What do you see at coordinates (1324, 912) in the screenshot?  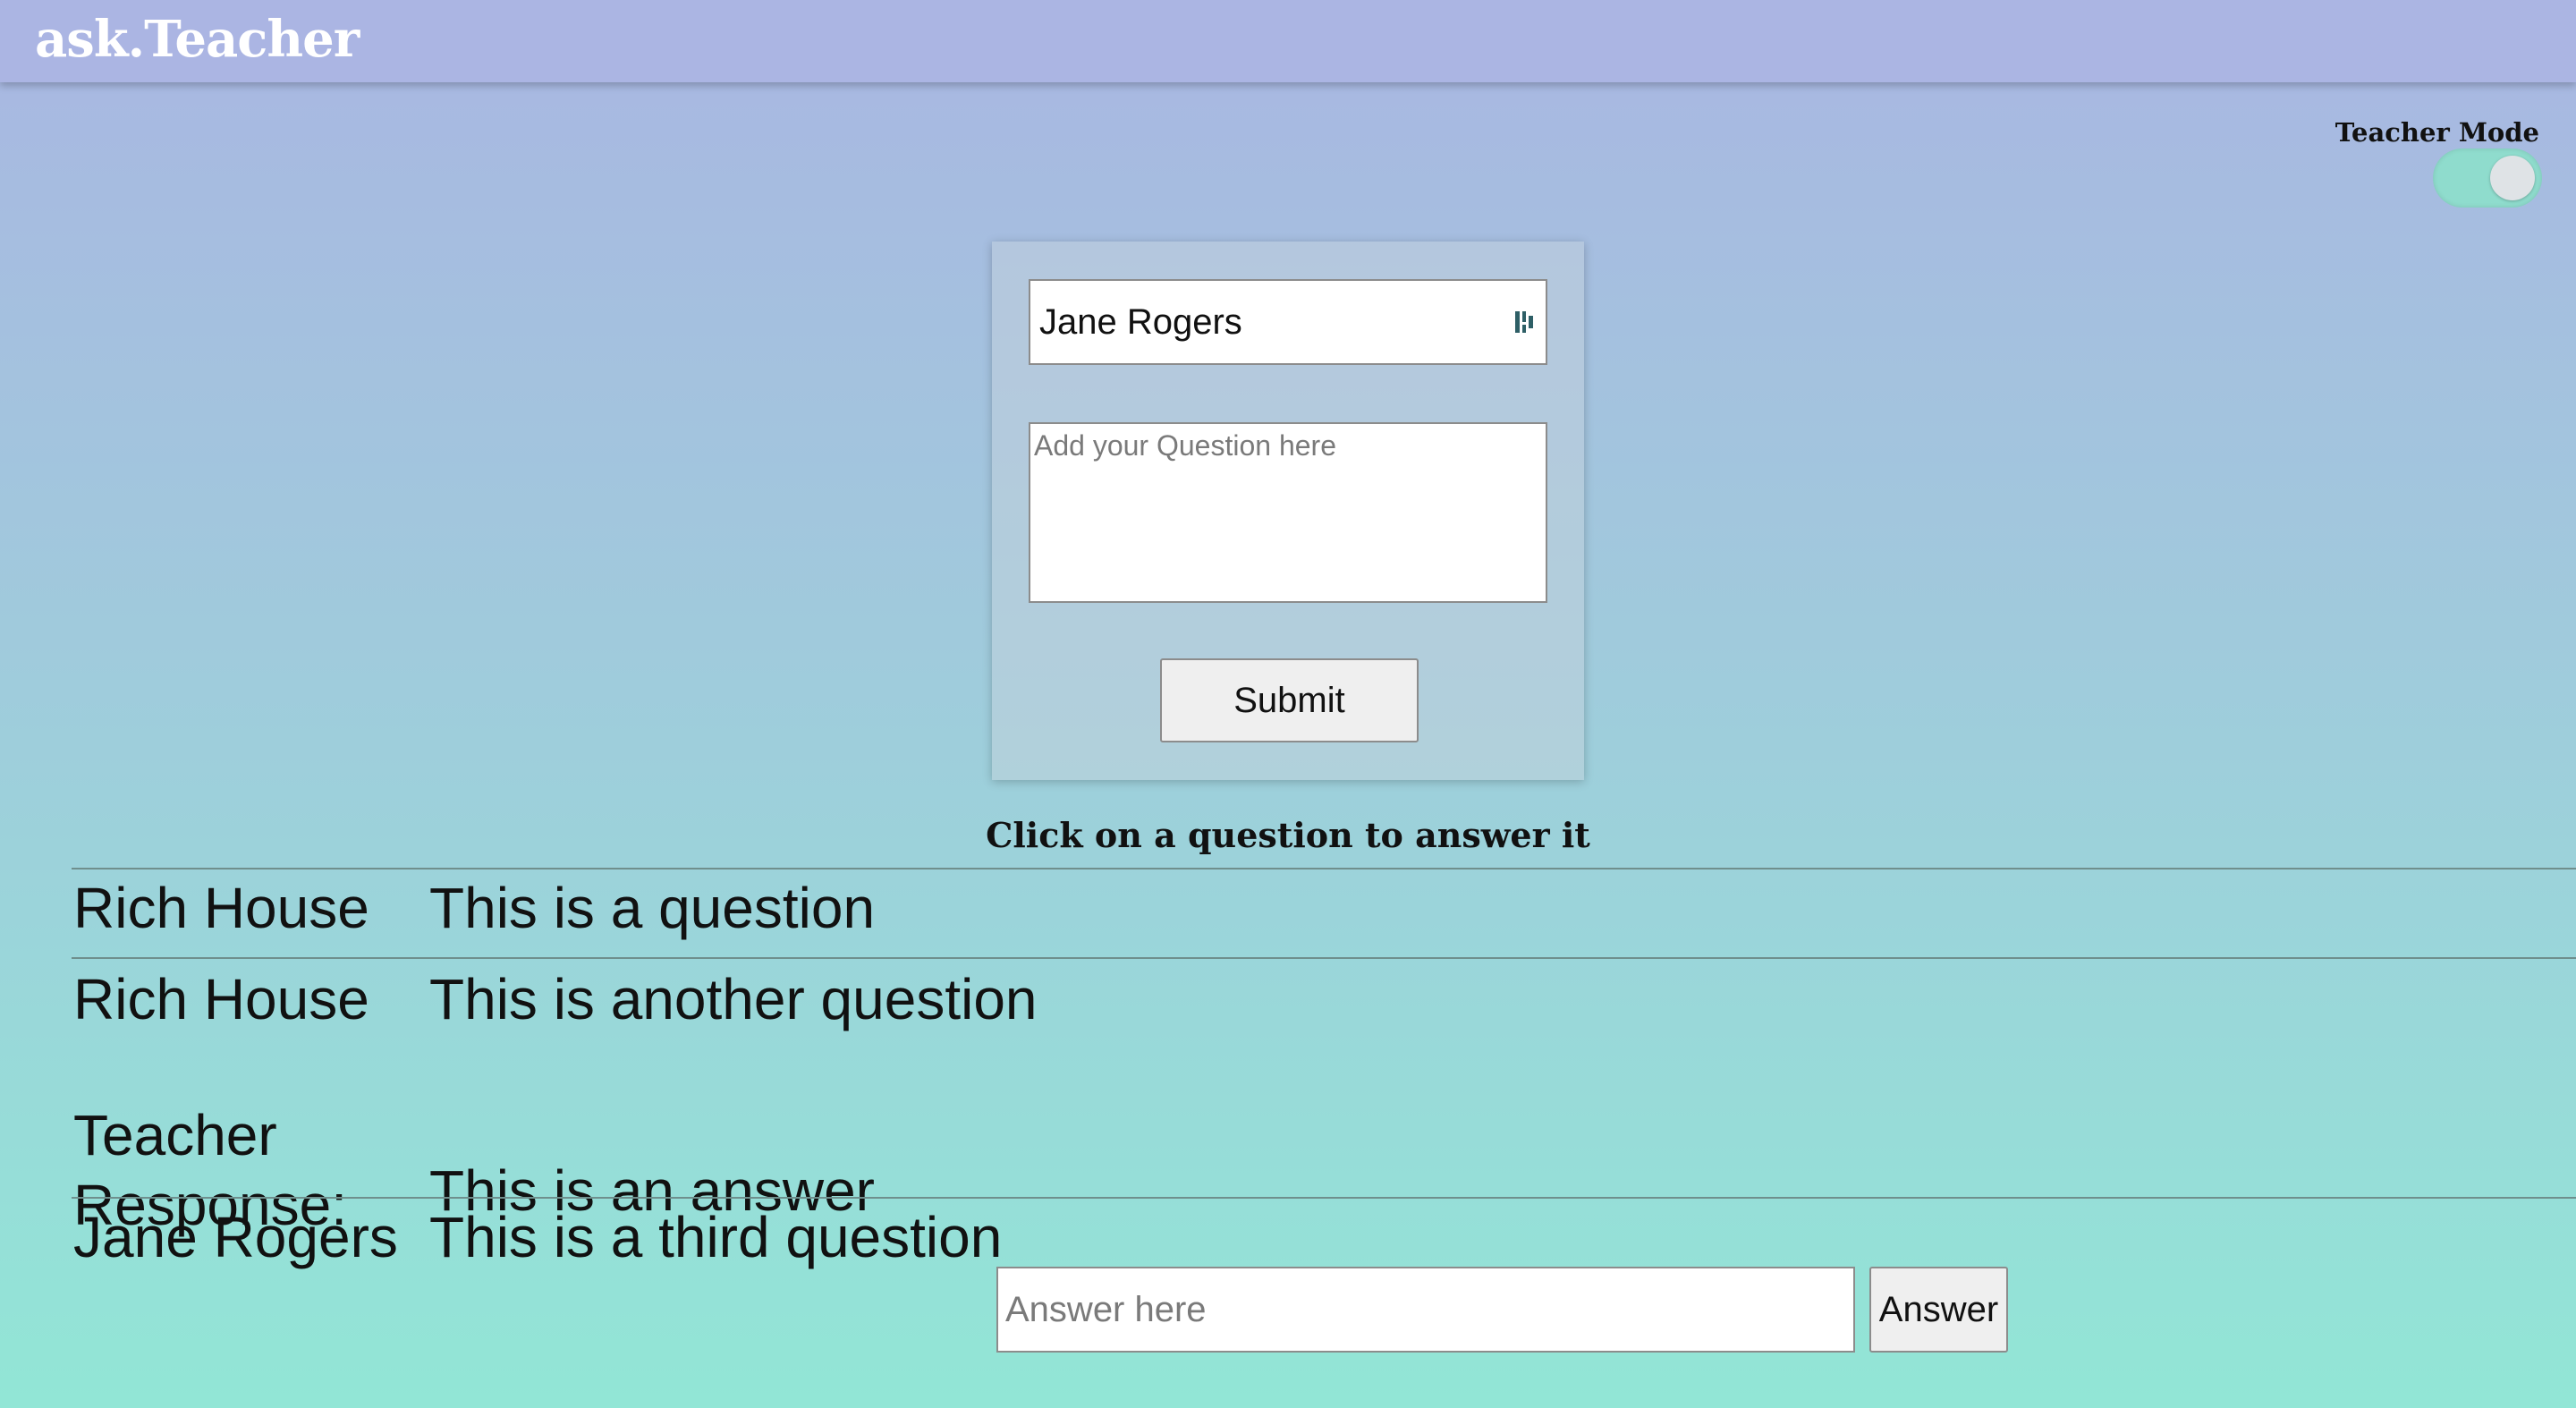 I see `question-row: Rich House This is a question` at bounding box center [1324, 912].